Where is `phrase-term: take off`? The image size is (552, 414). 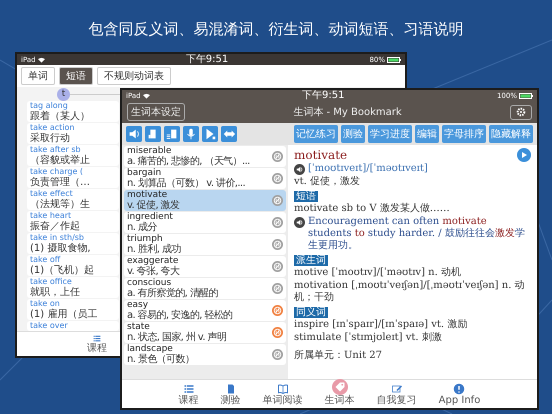 phrase-term: take off is located at coordinates (46, 260).